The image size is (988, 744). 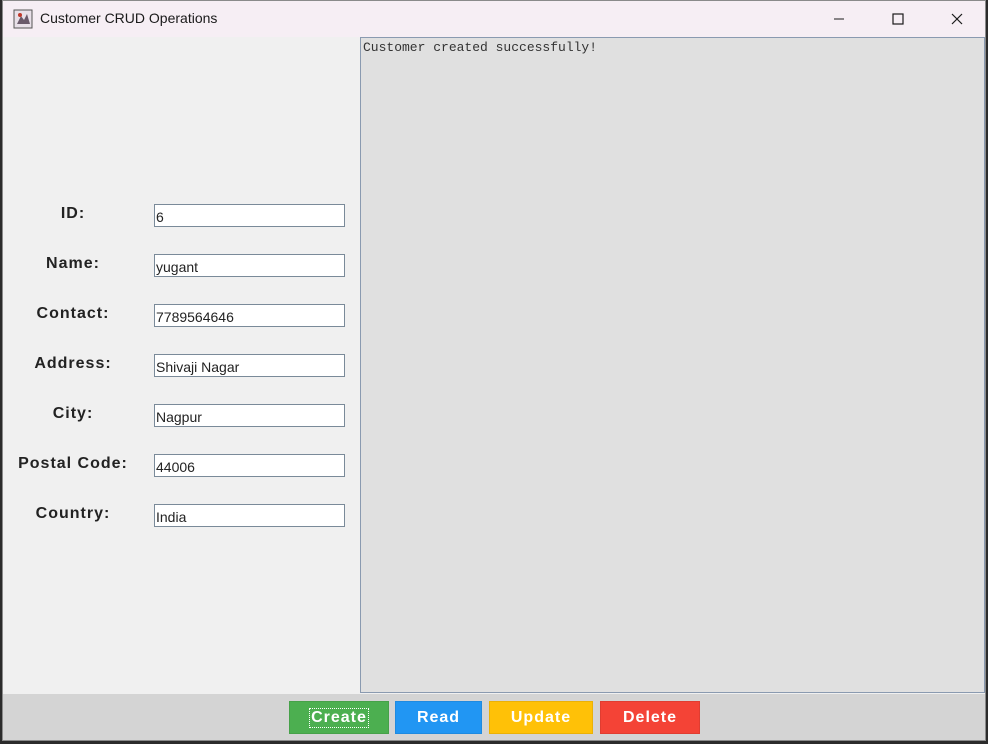 What do you see at coordinates (249, 215) in the screenshot?
I see `id-field` at bounding box center [249, 215].